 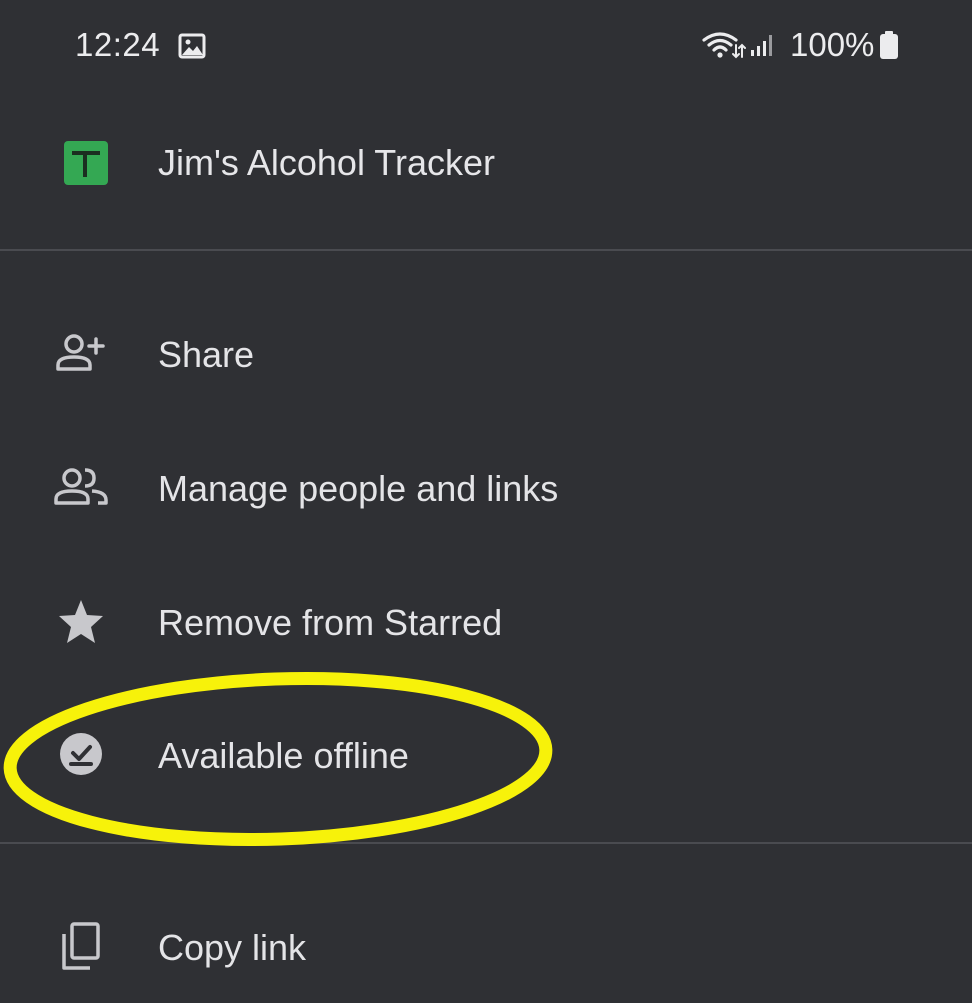 I want to click on status-time: 12:24, so click(x=118, y=44).